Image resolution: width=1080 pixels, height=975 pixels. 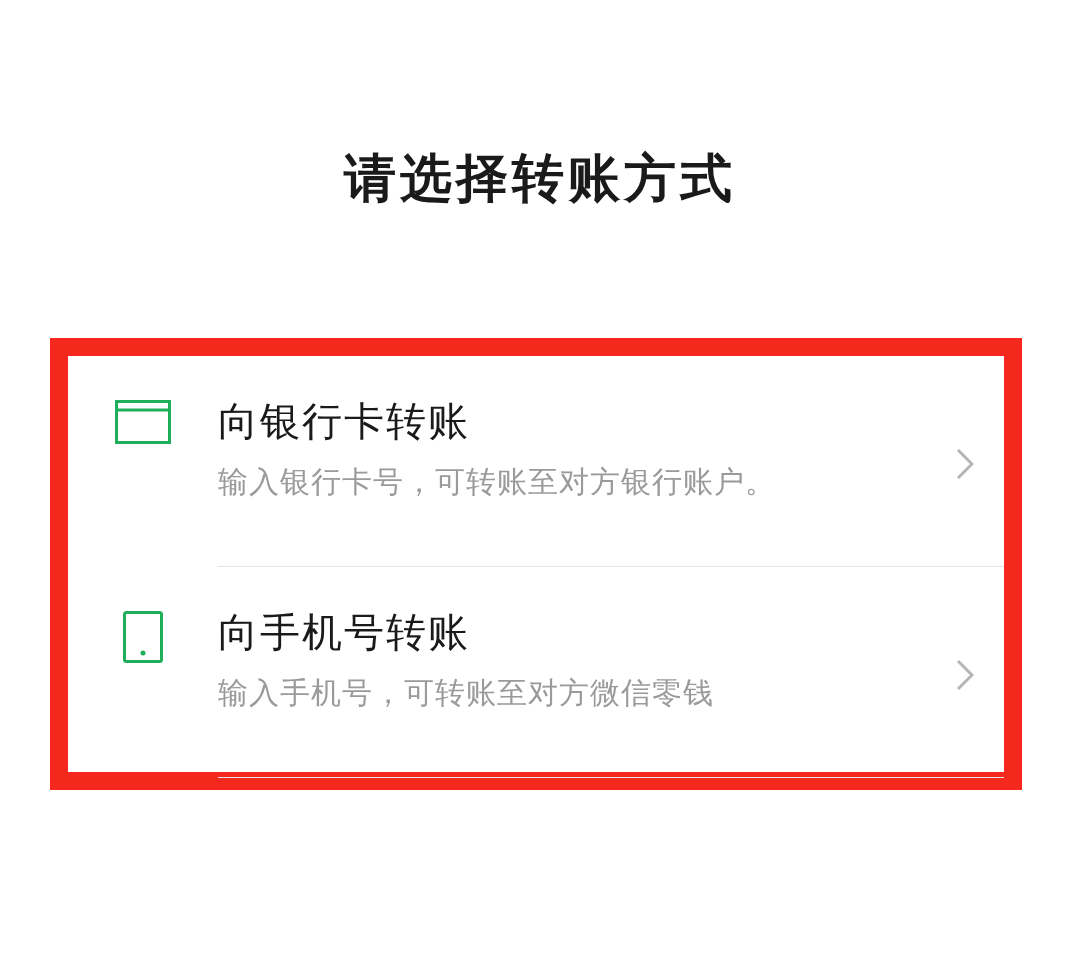 What do you see at coordinates (344, 421) in the screenshot?
I see `option-title: 向银行卡转账` at bounding box center [344, 421].